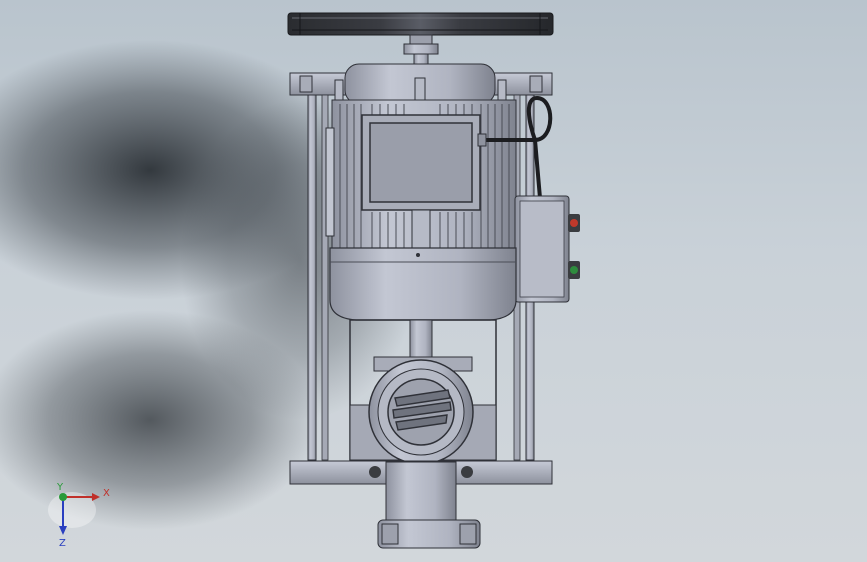  I want to click on handwheel, so click(420, 24).